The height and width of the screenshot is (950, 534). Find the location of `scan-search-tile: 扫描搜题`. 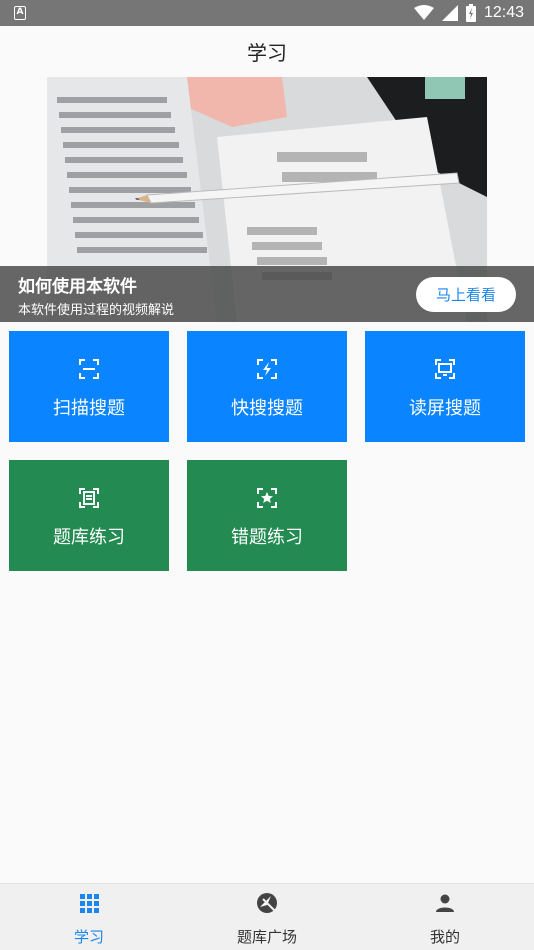

scan-search-tile: 扫描搜题 is located at coordinates (89, 386).